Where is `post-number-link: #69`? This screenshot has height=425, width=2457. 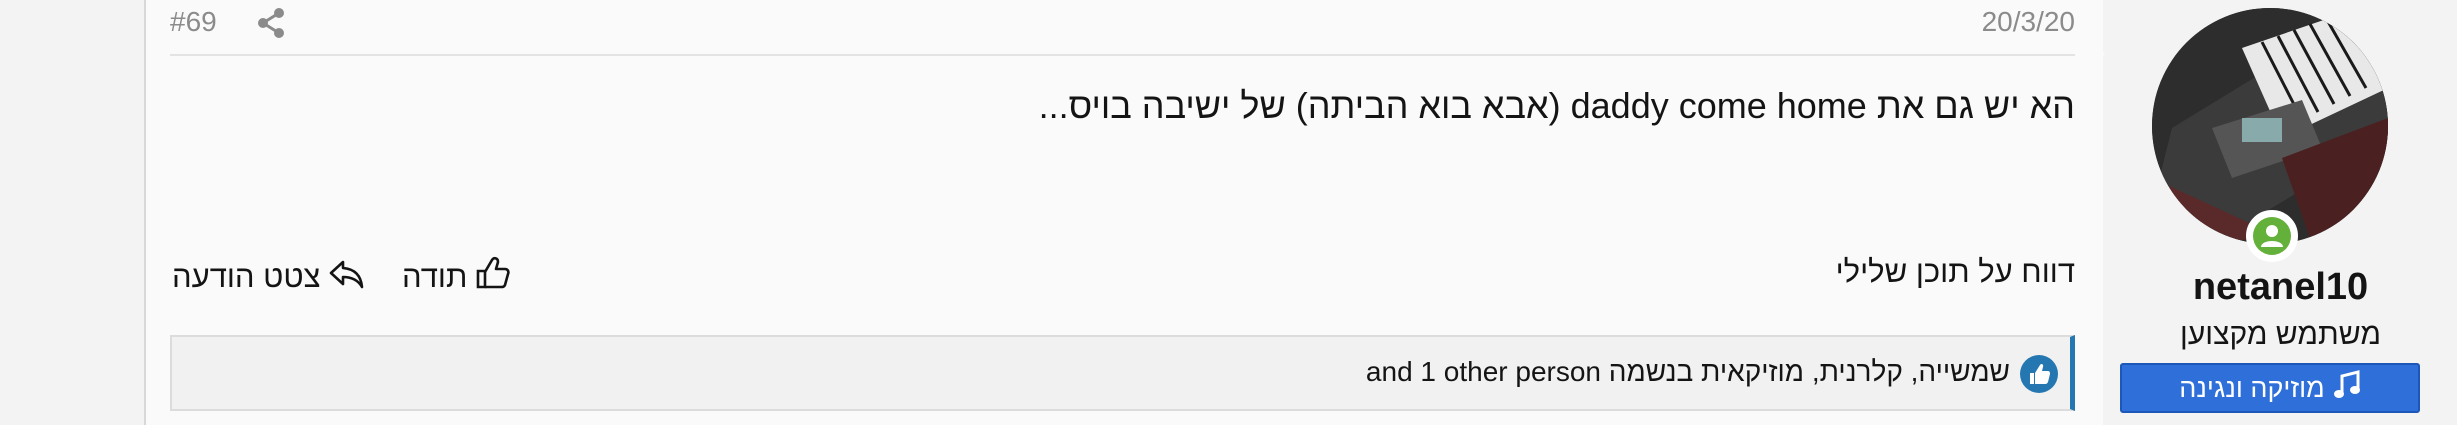
post-number-link: #69 is located at coordinates (193, 22).